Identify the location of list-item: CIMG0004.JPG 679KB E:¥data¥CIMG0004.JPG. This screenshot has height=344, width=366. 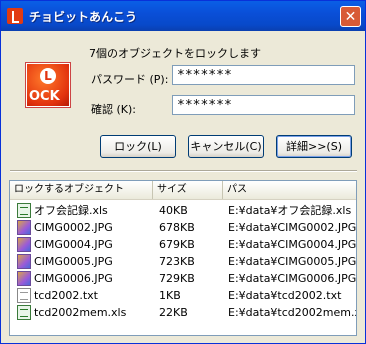
(183, 244).